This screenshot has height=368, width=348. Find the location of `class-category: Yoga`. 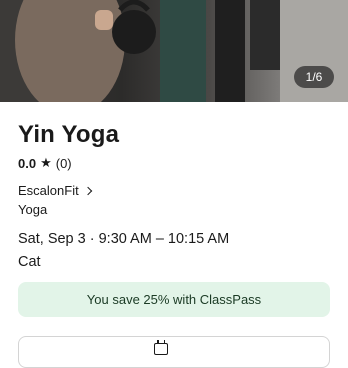

class-category: Yoga is located at coordinates (33, 209).